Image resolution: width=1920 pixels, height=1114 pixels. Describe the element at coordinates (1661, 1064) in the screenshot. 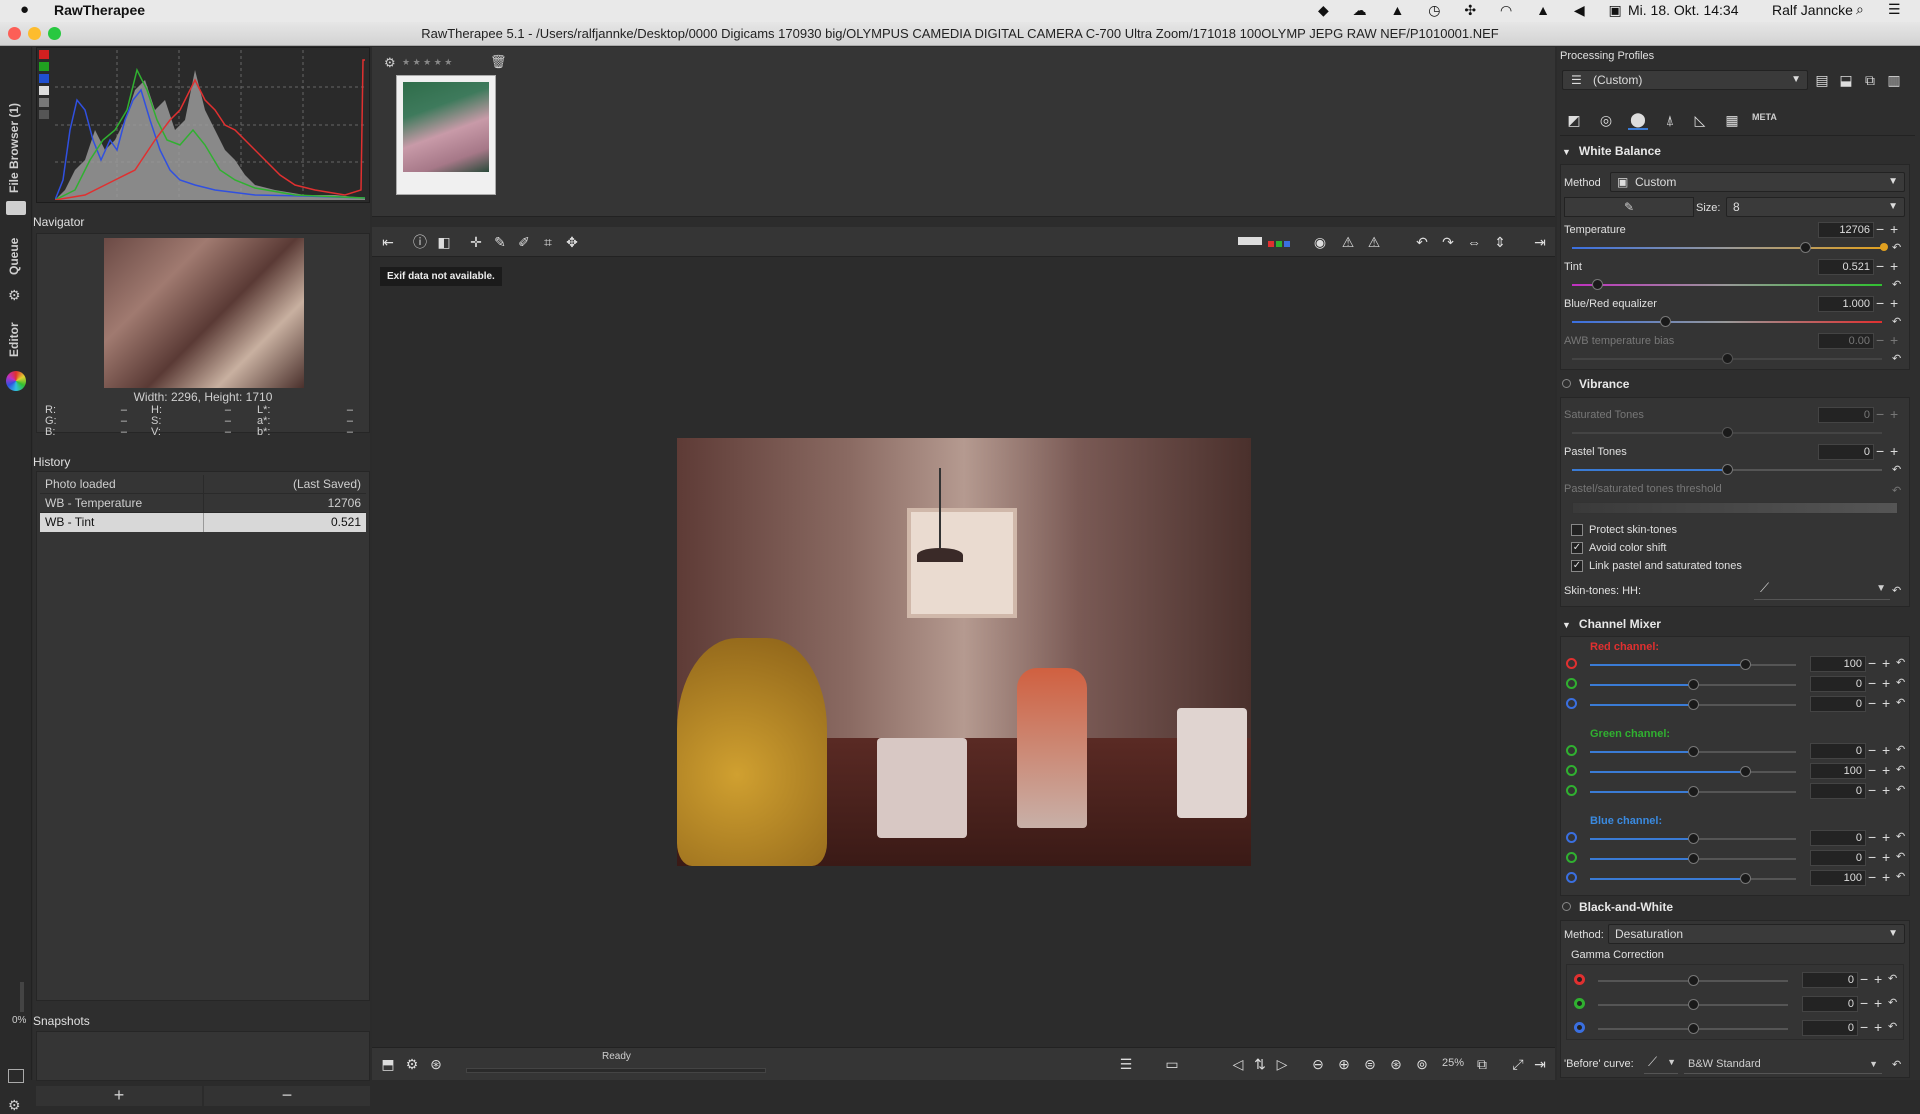

I see `before-curve-button: ⟋ ▼` at that location.